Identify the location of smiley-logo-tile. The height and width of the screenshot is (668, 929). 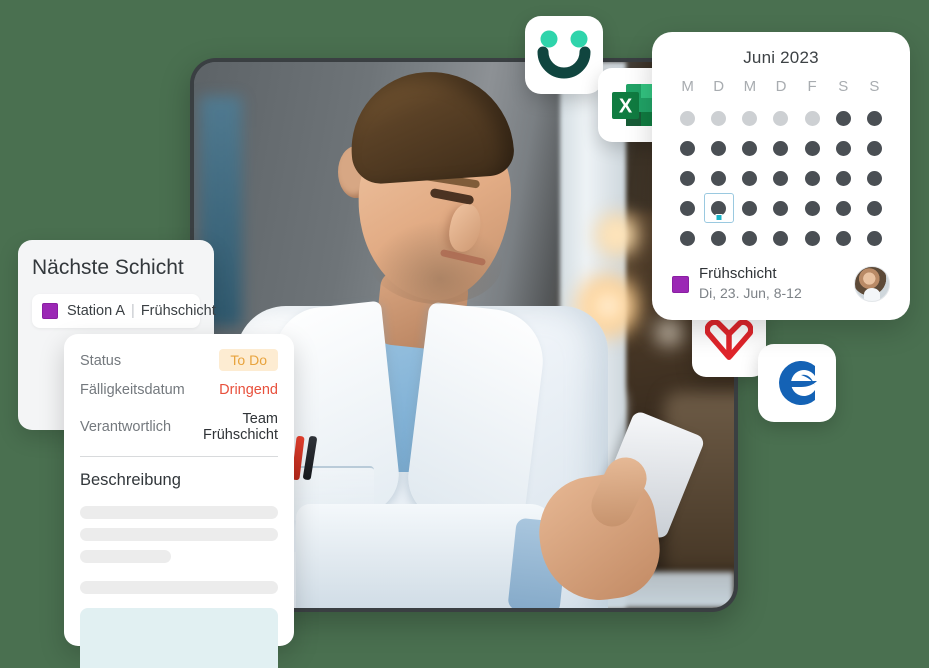
(564, 55).